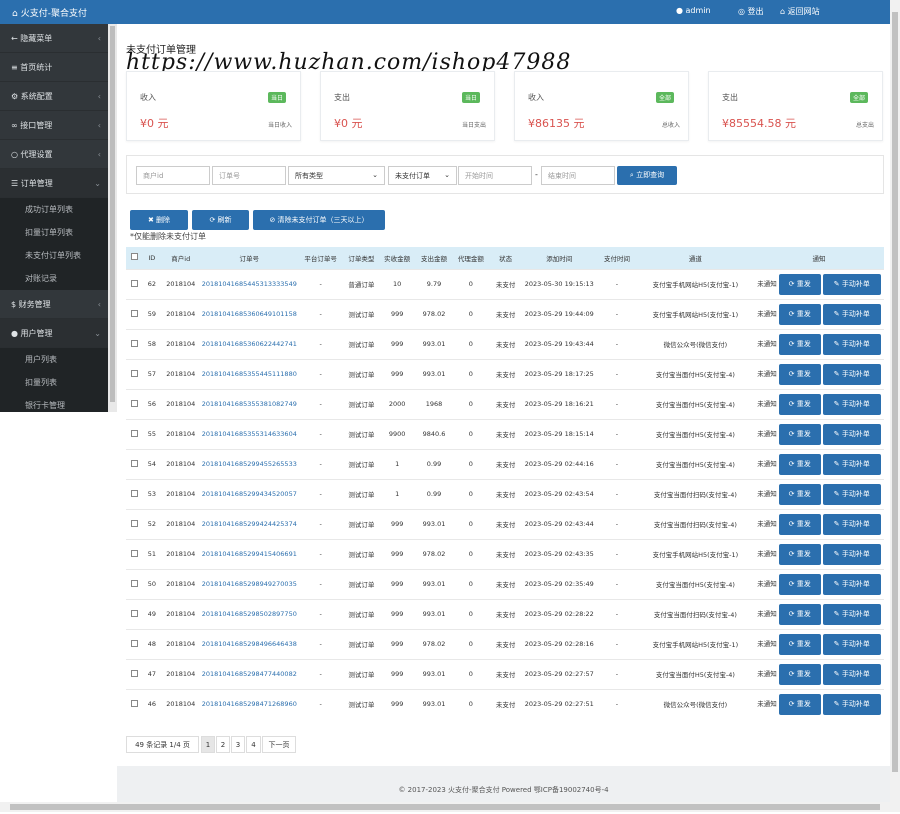  I want to click on col-notify: 通知, so click(819, 258).